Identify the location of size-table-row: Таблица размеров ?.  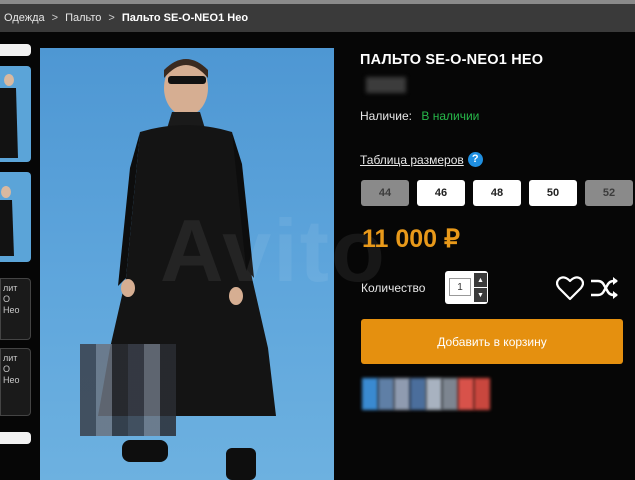
(421, 159).